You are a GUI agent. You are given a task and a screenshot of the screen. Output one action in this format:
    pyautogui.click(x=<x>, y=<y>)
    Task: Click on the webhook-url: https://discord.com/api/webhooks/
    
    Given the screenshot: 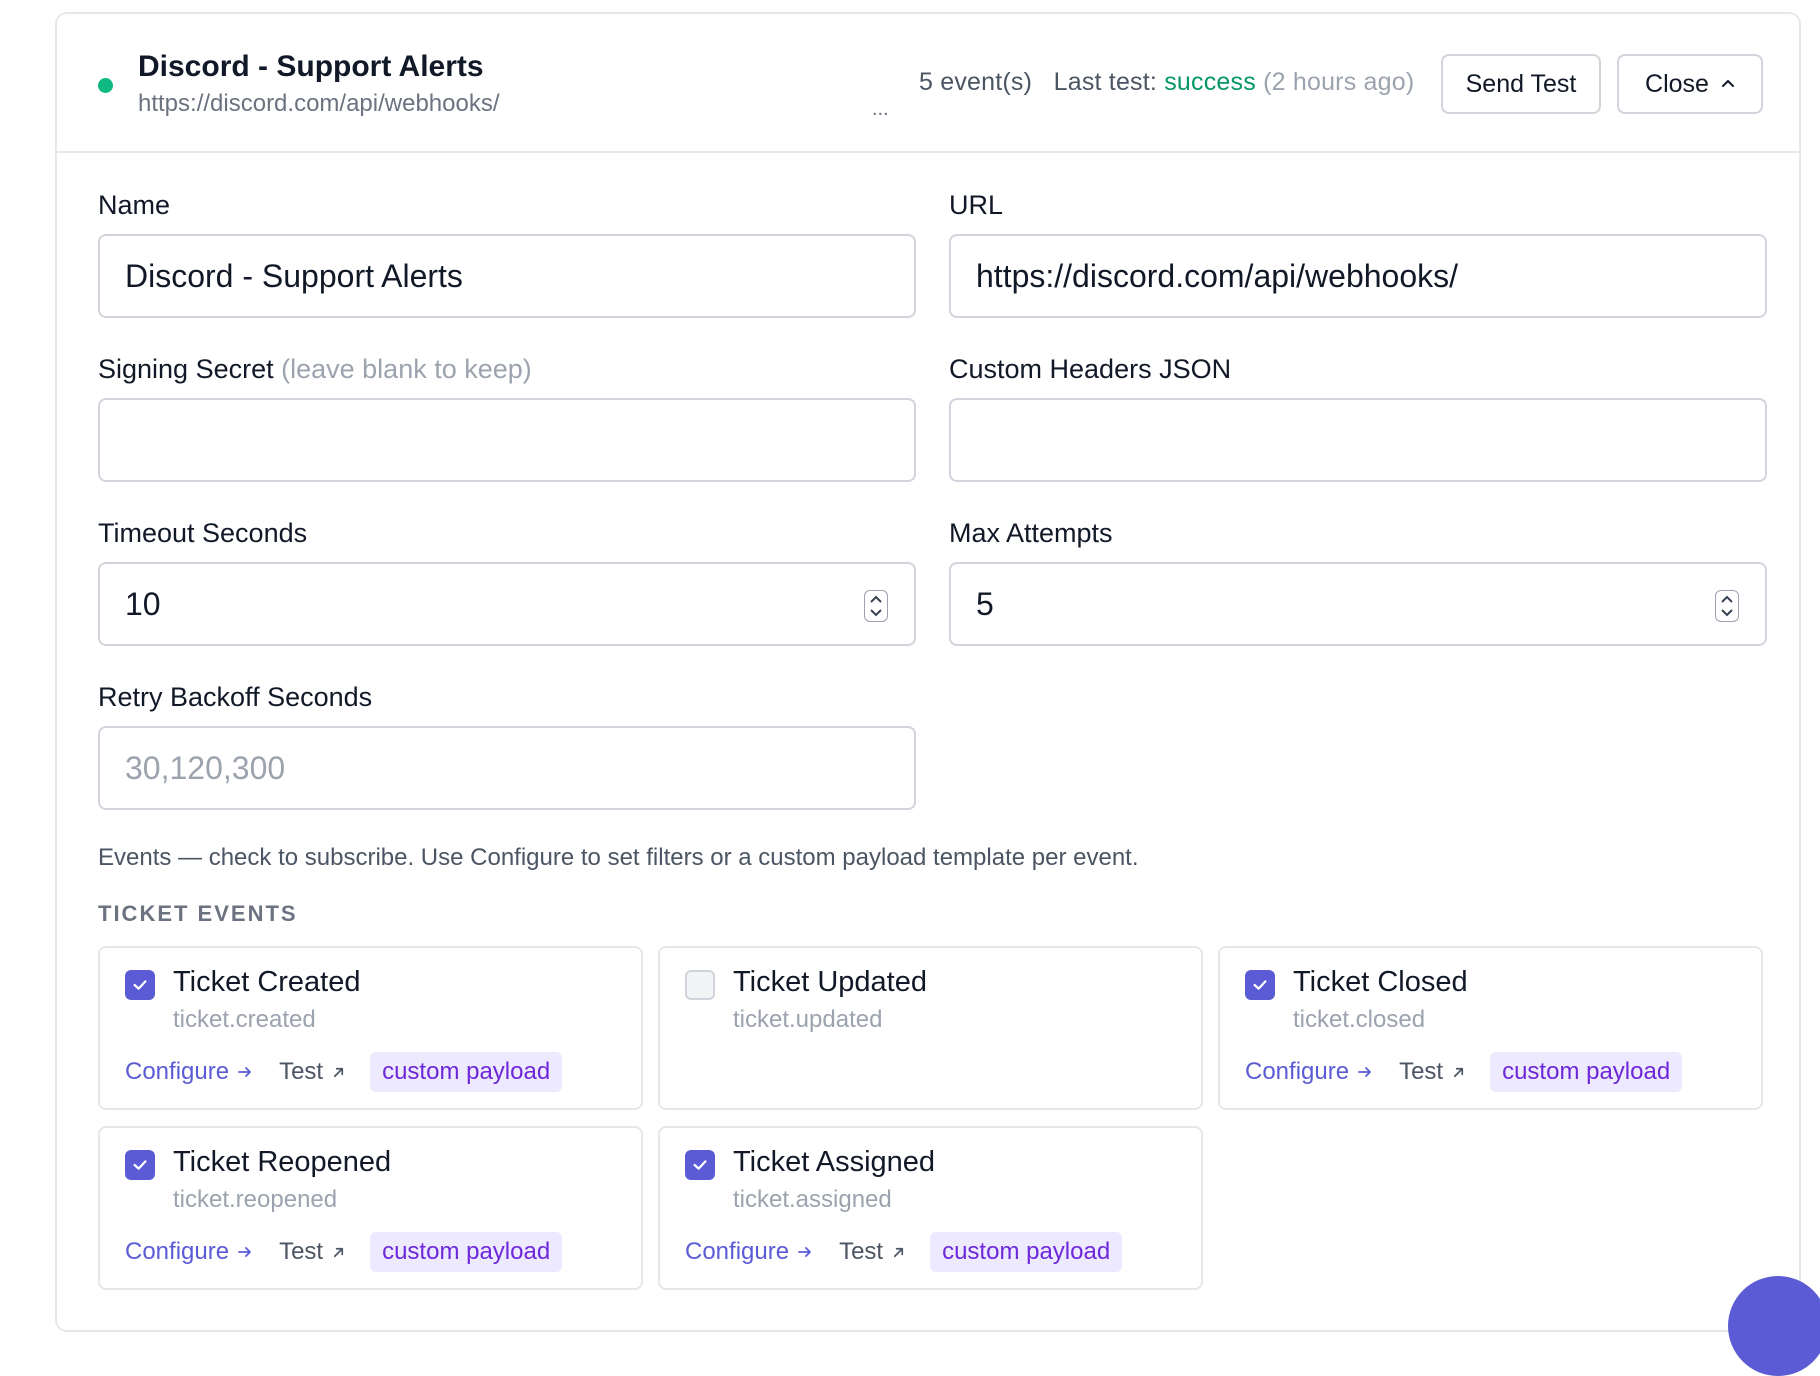 What is the action you would take?
    pyautogui.click(x=319, y=103)
    